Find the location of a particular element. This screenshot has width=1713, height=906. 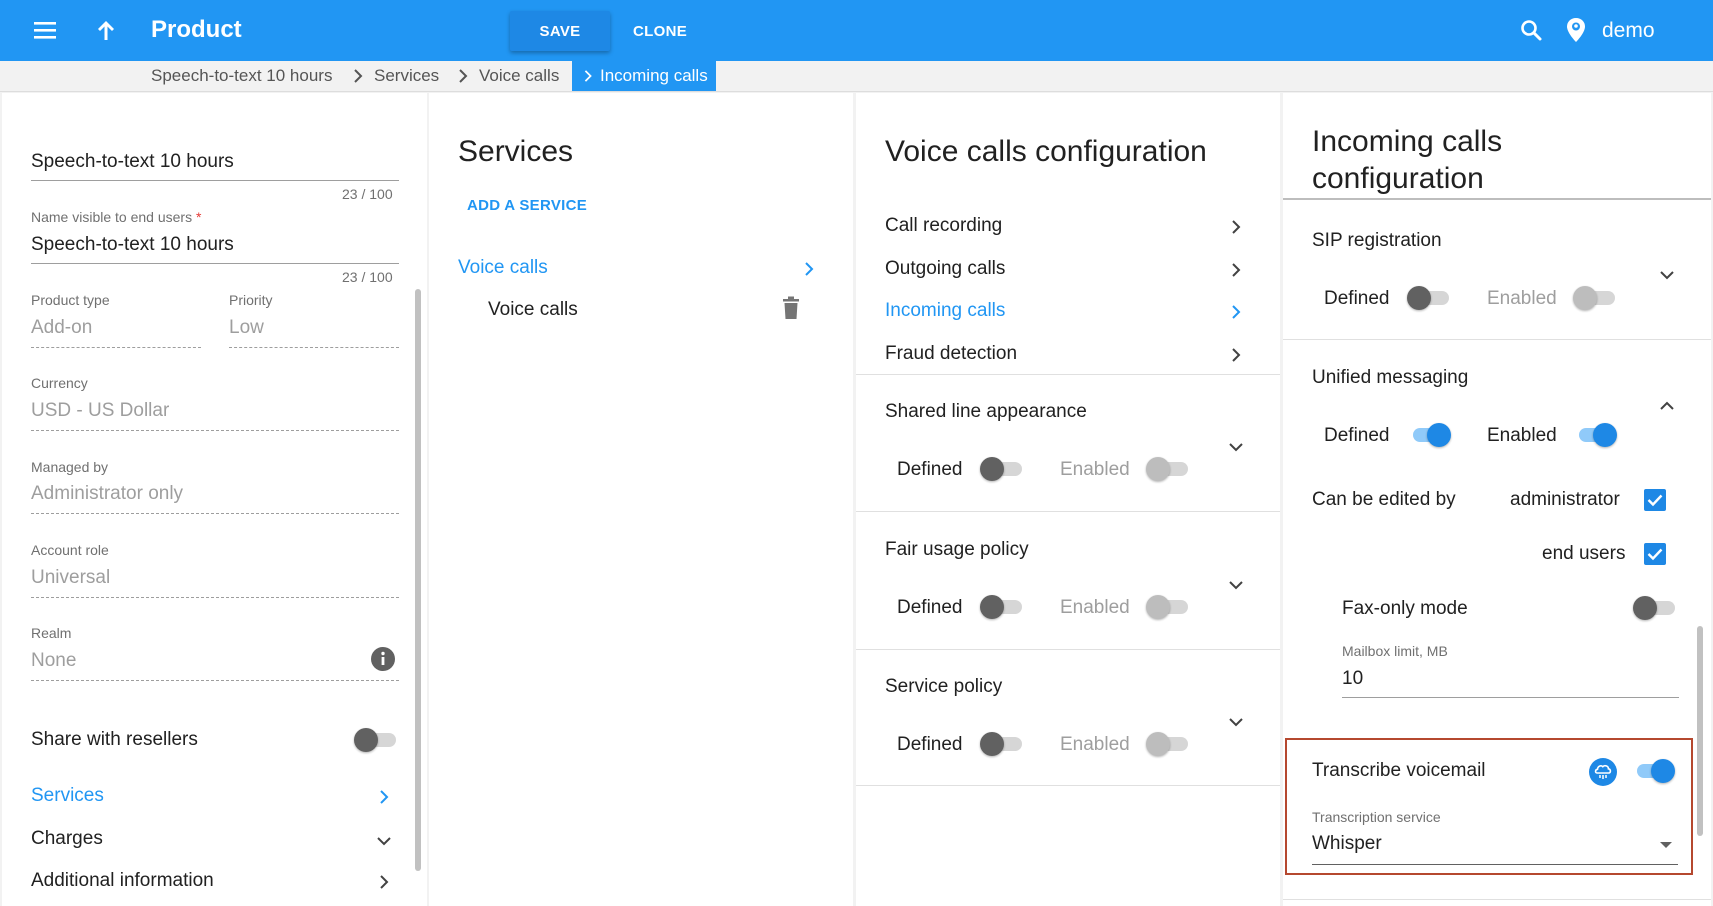

nav-charges: Charges is located at coordinates (67, 839).